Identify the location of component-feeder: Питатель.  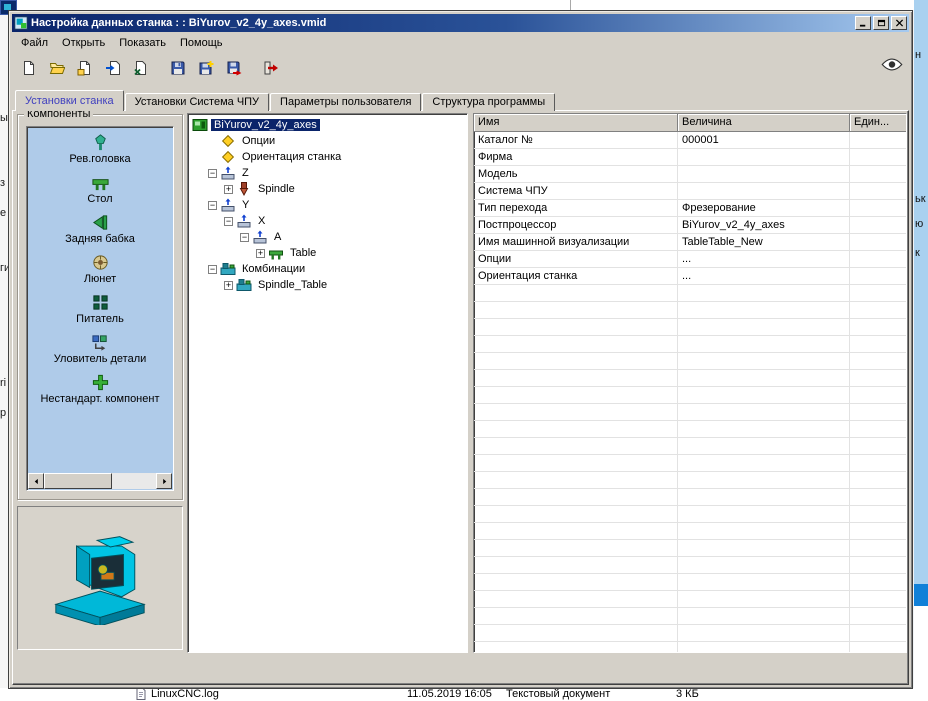
(100, 313).